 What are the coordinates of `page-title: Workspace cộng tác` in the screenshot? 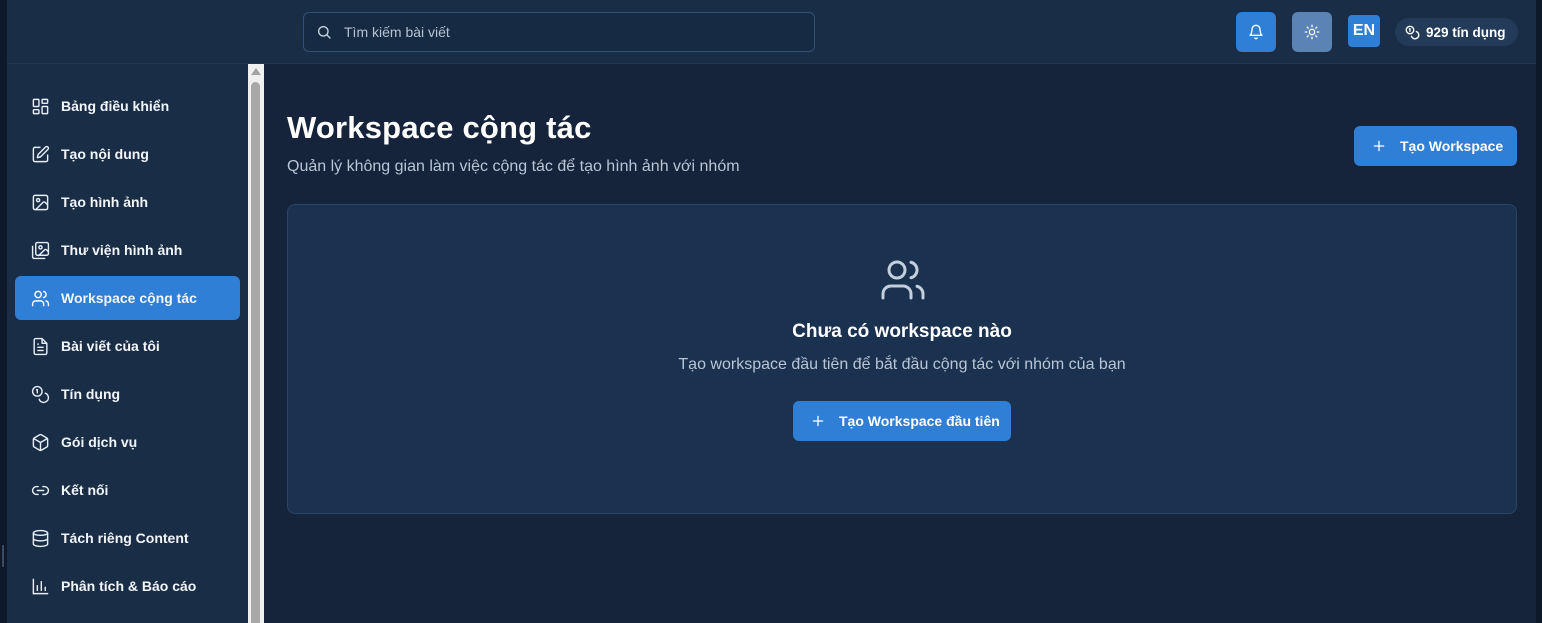 It's located at (439, 127).